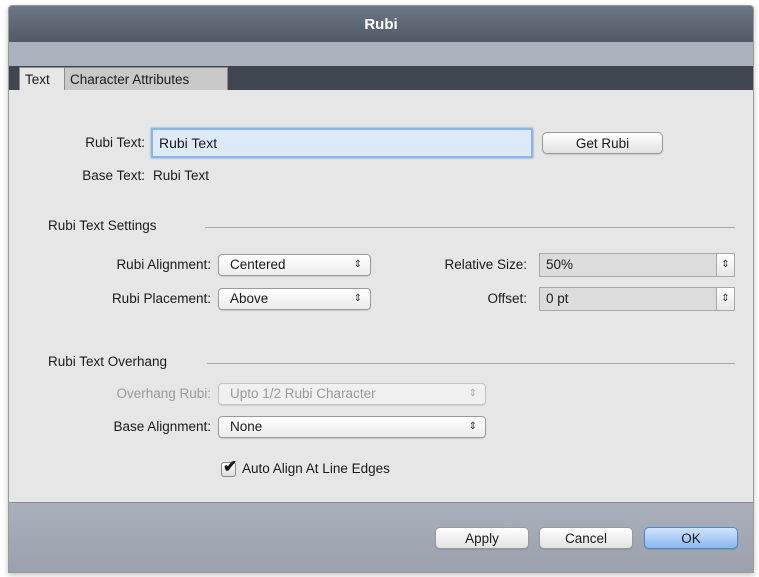 This screenshot has width=759, height=577. What do you see at coordinates (381, 54) in the screenshot?
I see `tab-strip-top` at bounding box center [381, 54].